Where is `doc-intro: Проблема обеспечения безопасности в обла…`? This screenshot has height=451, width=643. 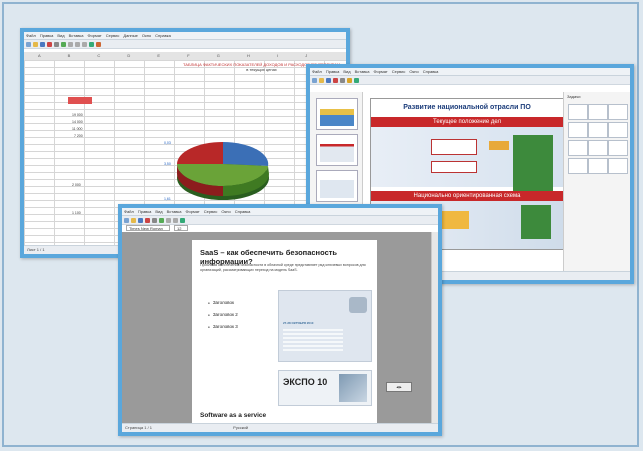
doc-intro: Проблема обеспечения безопасности в обла… is located at coordinates (286, 268).